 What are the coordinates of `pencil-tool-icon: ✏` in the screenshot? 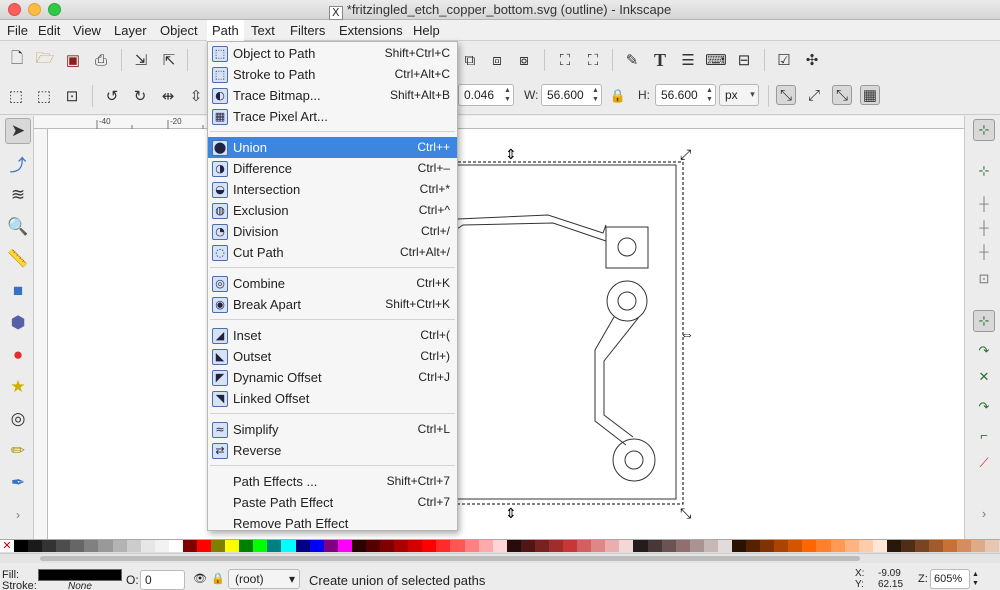 It's located at (18, 451).